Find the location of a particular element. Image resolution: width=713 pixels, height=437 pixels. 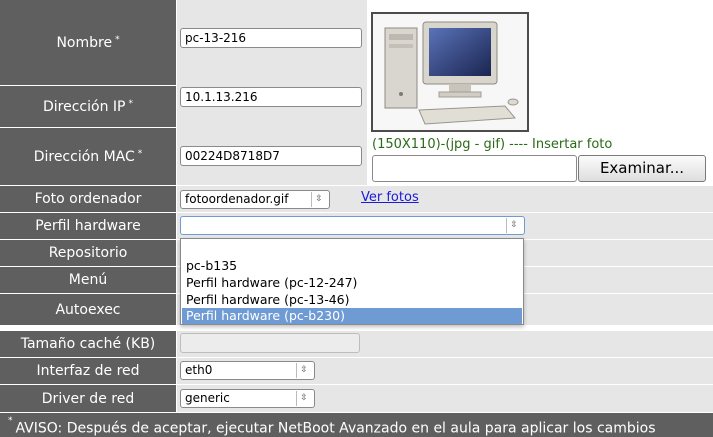

driver-label: Driver de red is located at coordinates (88, 398).